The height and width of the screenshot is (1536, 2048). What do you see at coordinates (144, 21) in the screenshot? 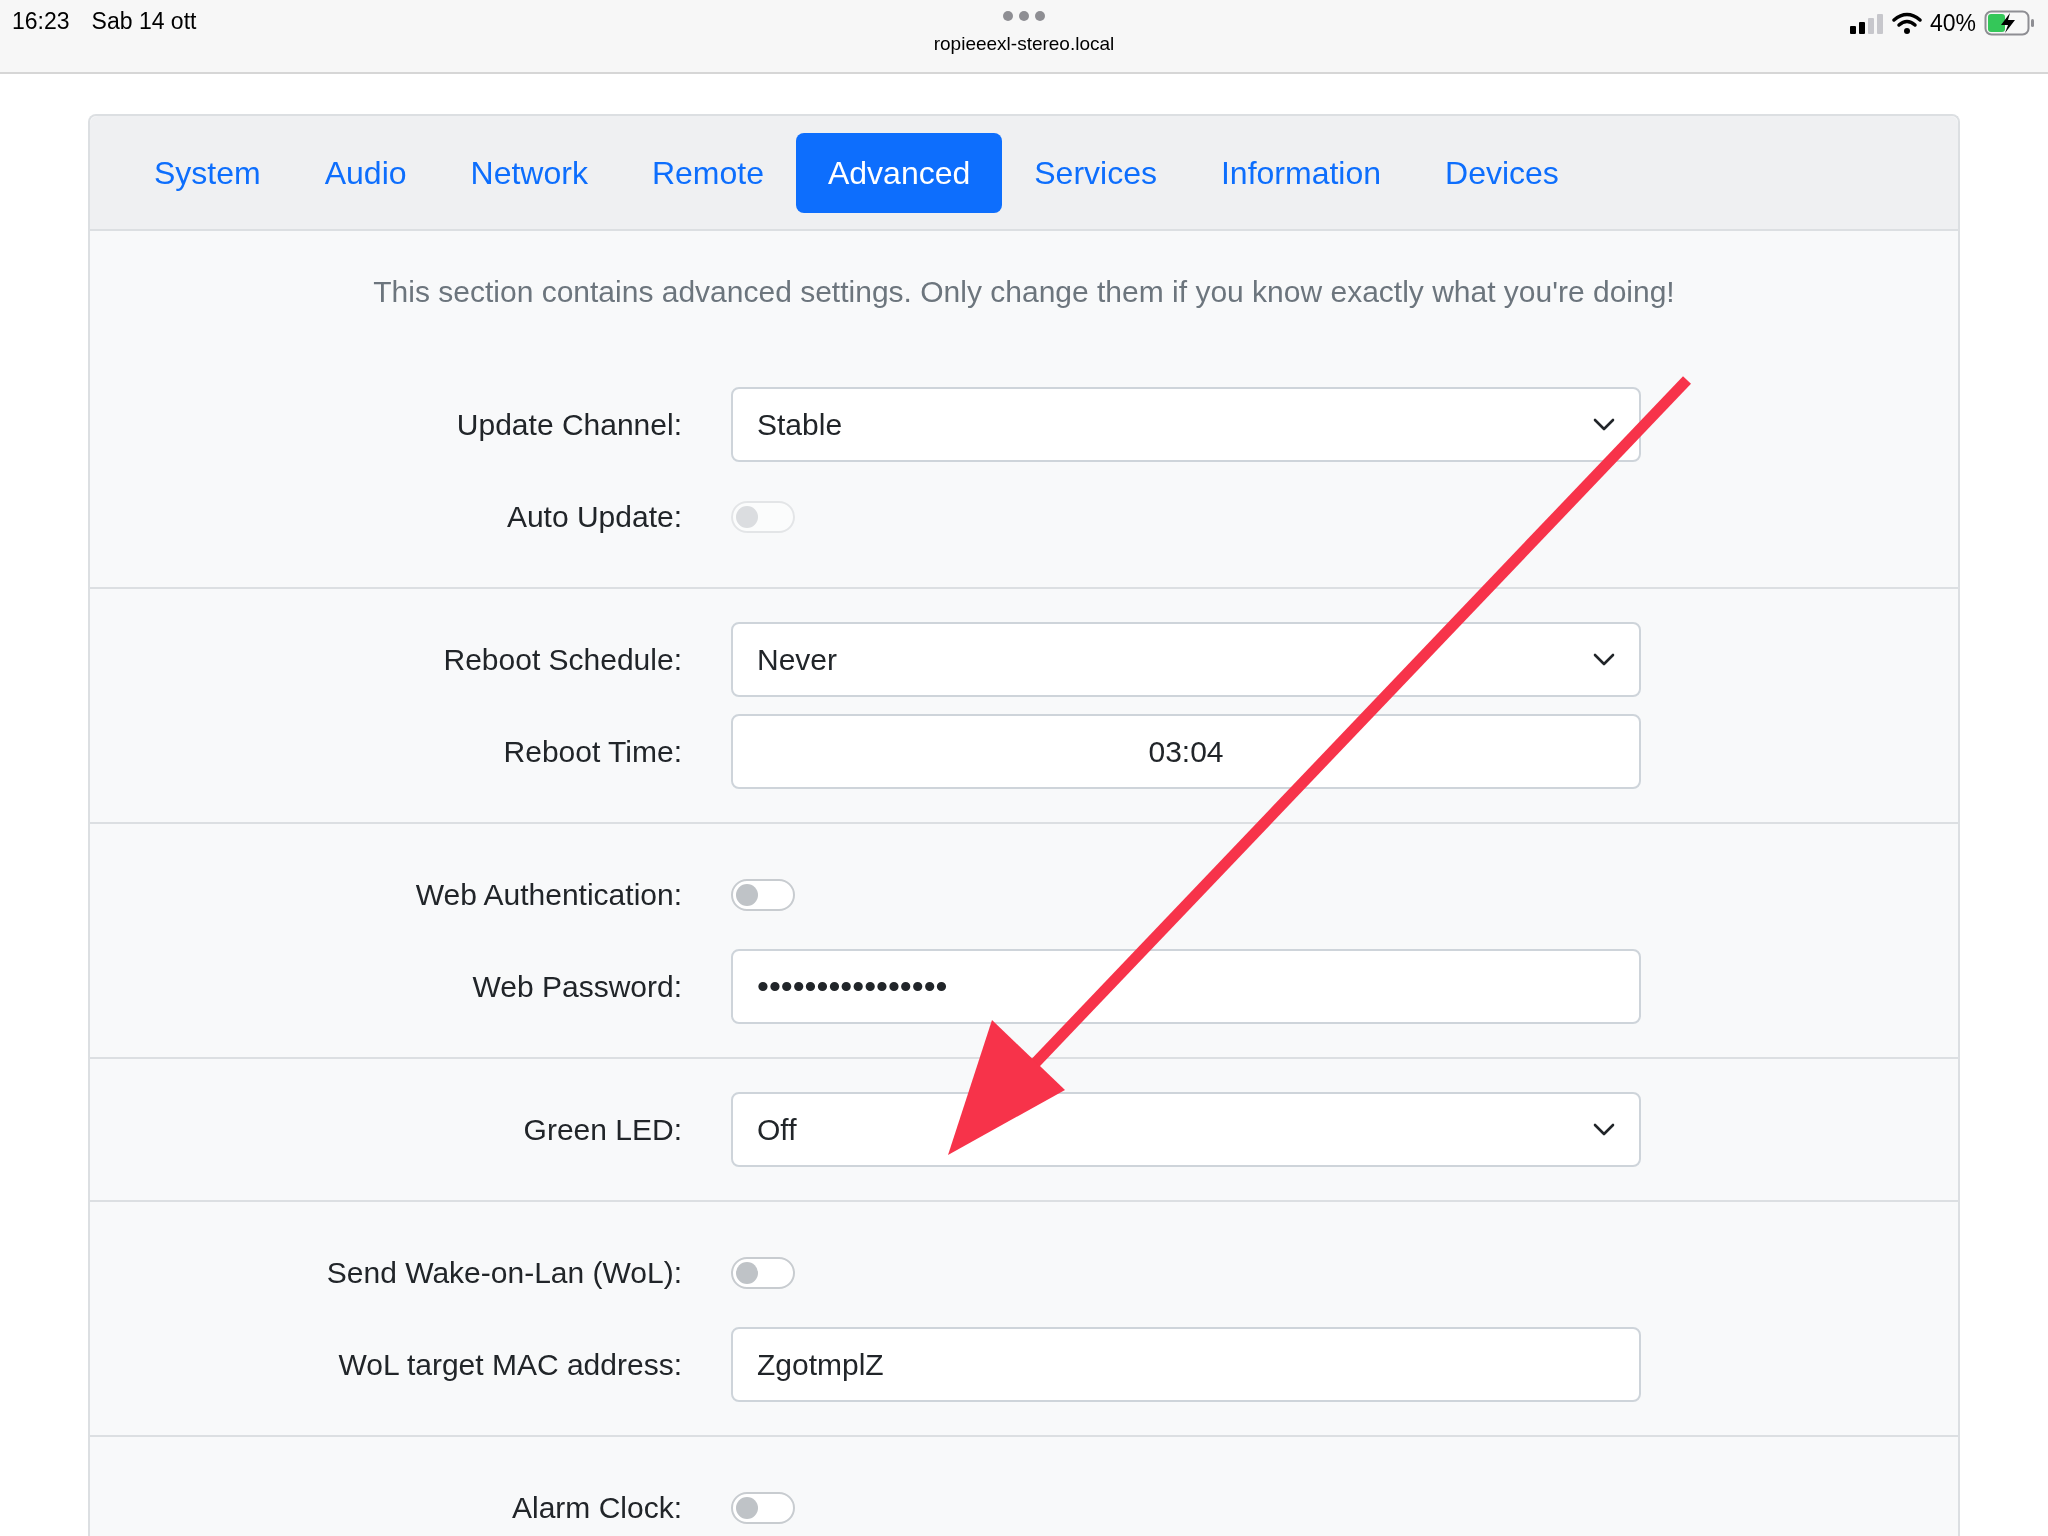
I see `status-date: Sab 14 ott` at bounding box center [144, 21].